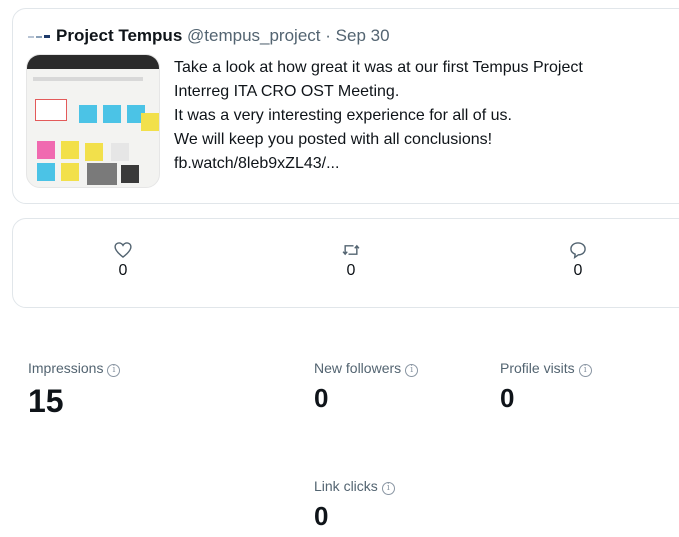  I want to click on retweet-icon, so click(351, 250).